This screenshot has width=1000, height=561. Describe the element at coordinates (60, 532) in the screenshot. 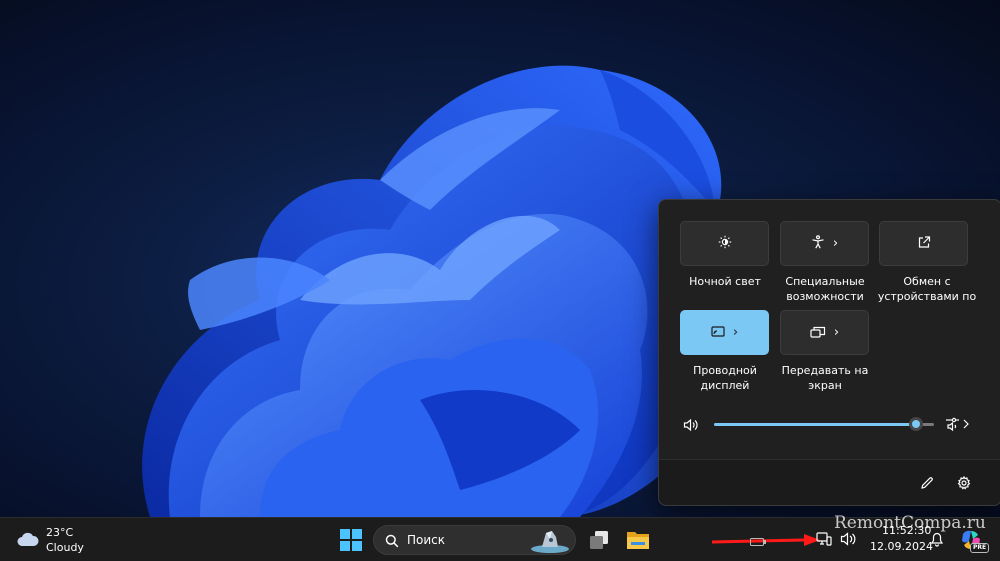

I see `weather-temperature: 23°C` at that location.